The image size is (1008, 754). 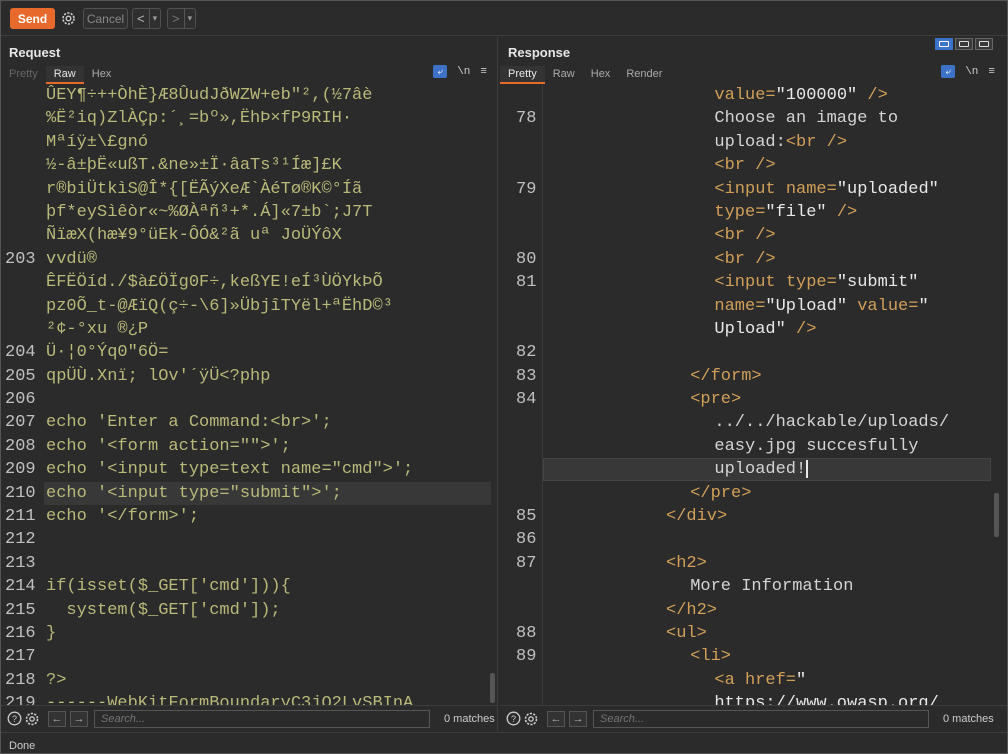 What do you see at coordinates (753, 493) in the screenshot?
I see `code-line: </pre>` at bounding box center [753, 493].